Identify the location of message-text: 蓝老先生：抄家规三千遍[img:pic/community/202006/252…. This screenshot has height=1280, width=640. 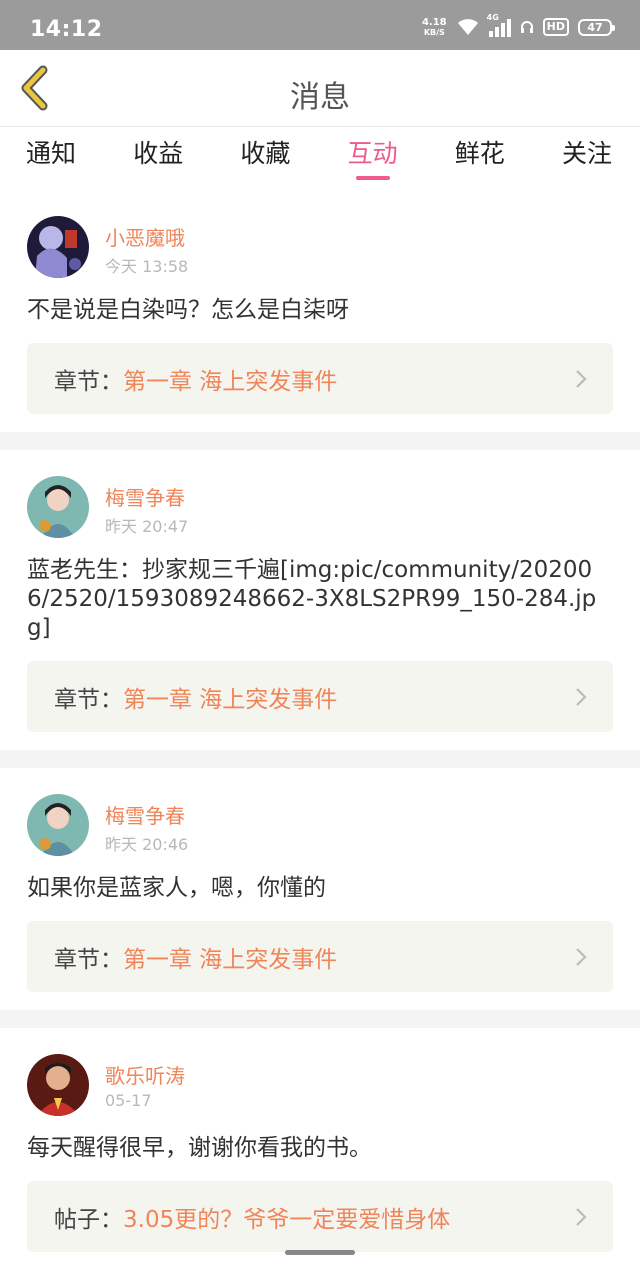
(312, 599).